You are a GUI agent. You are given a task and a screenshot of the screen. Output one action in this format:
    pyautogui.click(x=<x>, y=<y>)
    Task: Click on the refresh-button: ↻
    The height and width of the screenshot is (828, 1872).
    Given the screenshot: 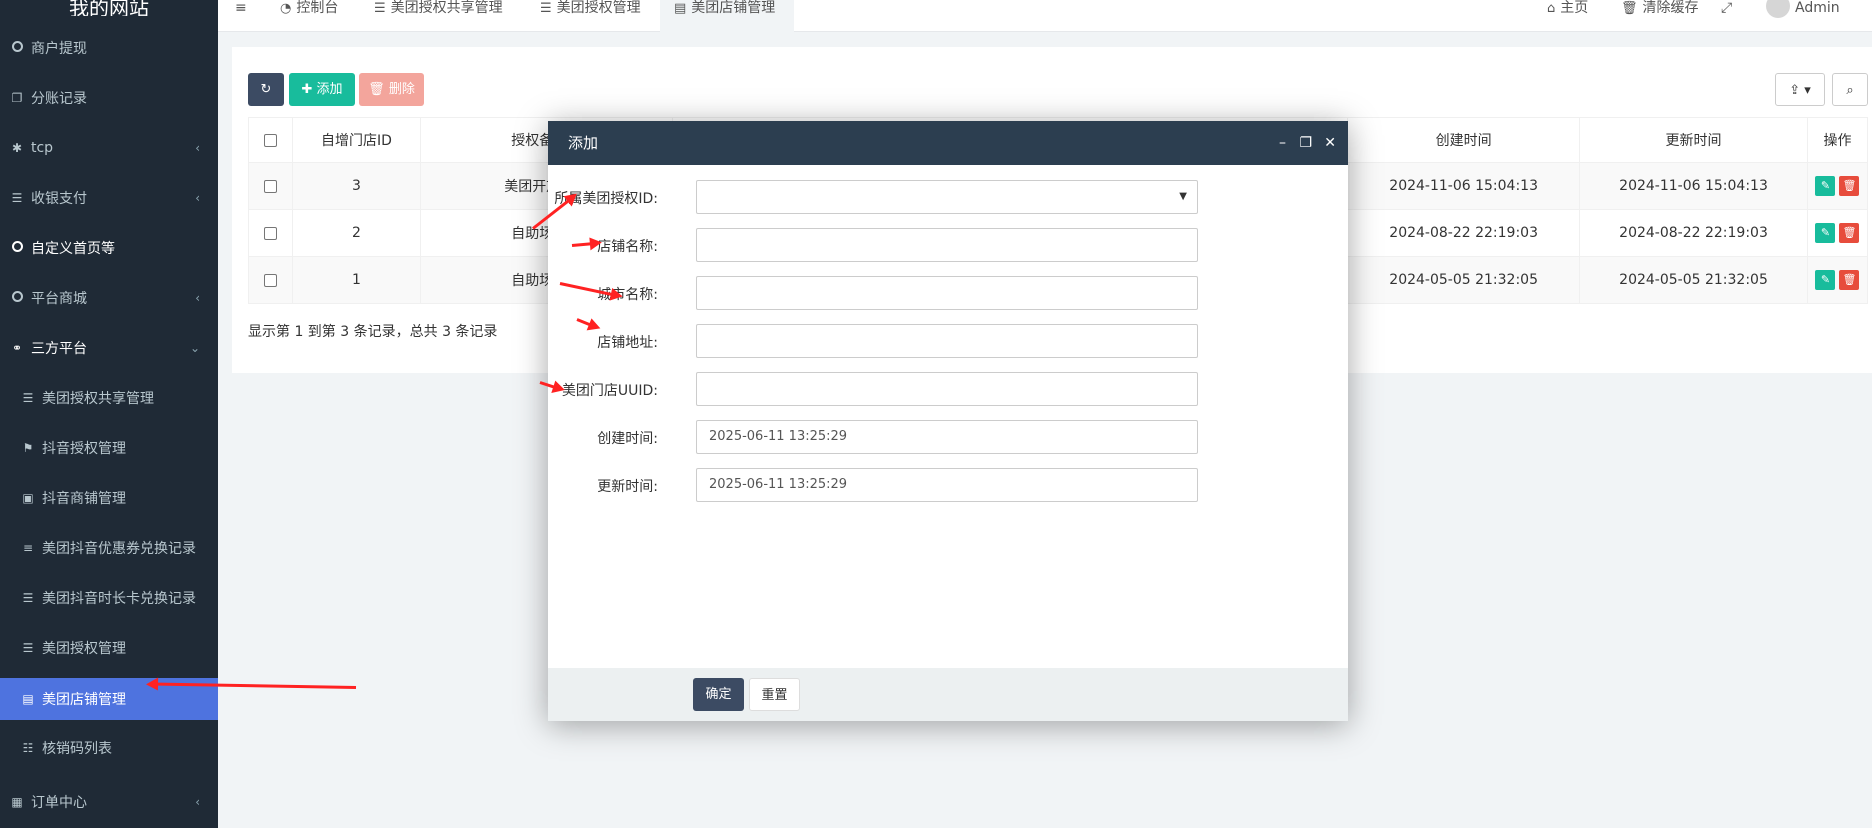 What is the action you would take?
    pyautogui.click(x=266, y=89)
    